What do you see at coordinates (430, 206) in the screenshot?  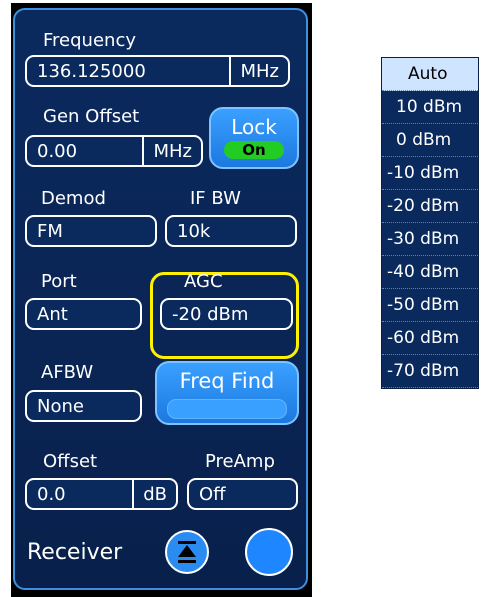 I see `agc-option-4: -20 dBm` at bounding box center [430, 206].